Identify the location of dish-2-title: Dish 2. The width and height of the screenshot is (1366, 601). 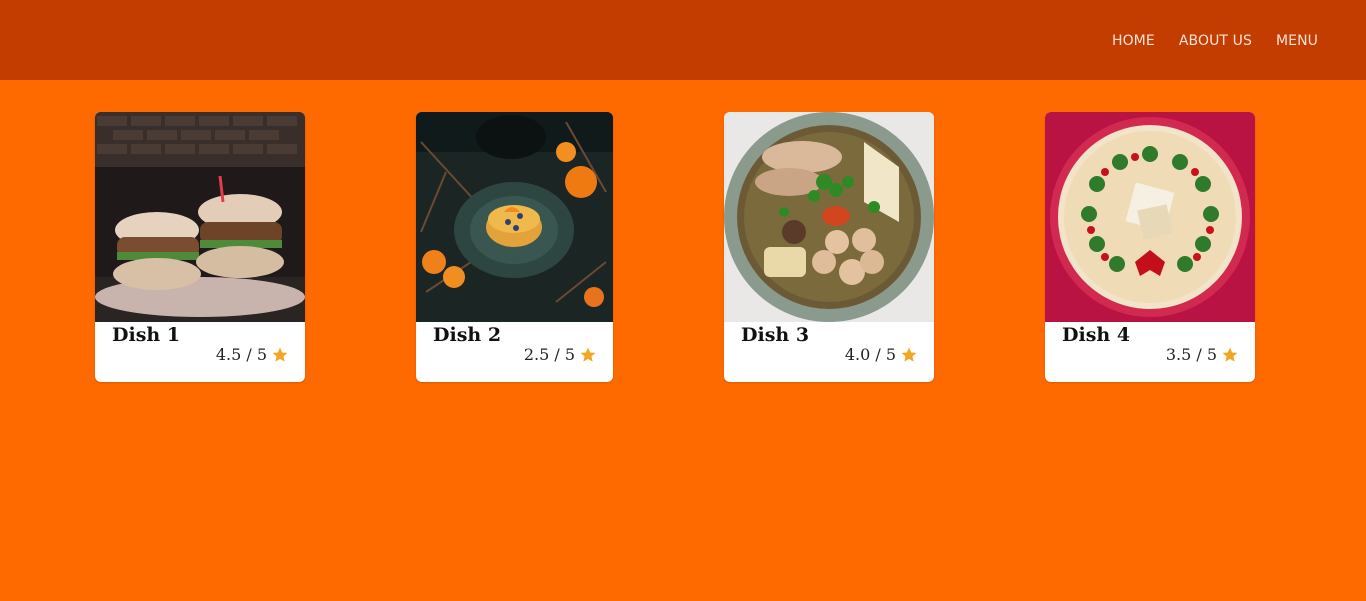
(467, 335).